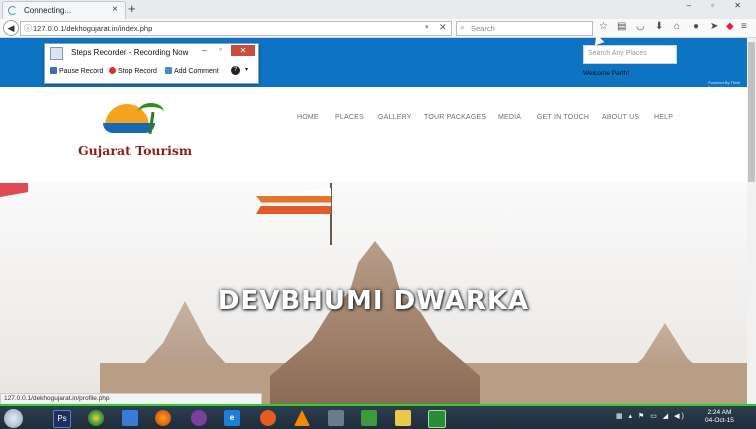 The height and width of the screenshot is (429, 756). Describe the element at coordinates (130, 52) in the screenshot. I see `recorder-title: Steps Recorder - Recording Now` at that location.